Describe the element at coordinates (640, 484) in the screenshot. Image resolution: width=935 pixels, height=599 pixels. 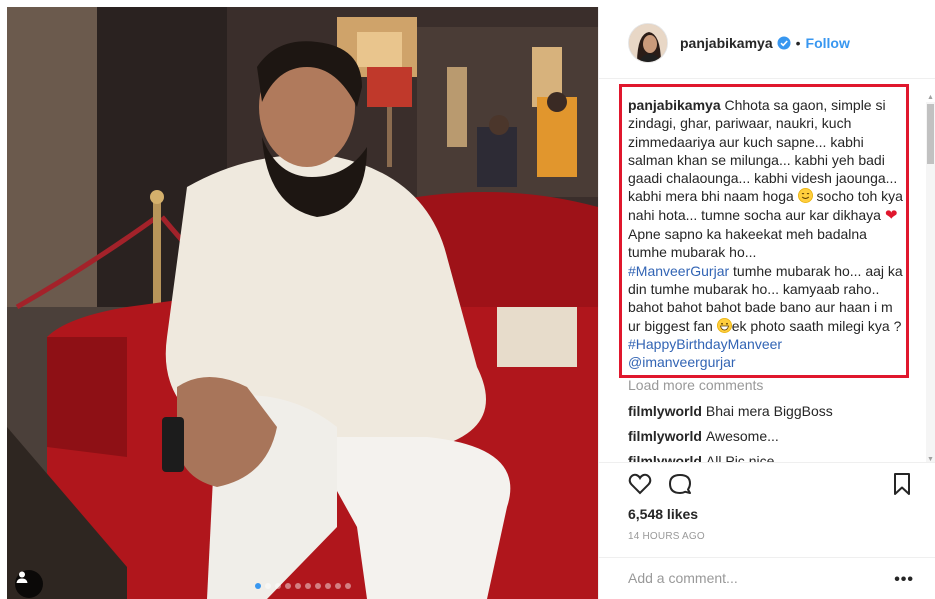
I see `heart-outline-icon` at that location.